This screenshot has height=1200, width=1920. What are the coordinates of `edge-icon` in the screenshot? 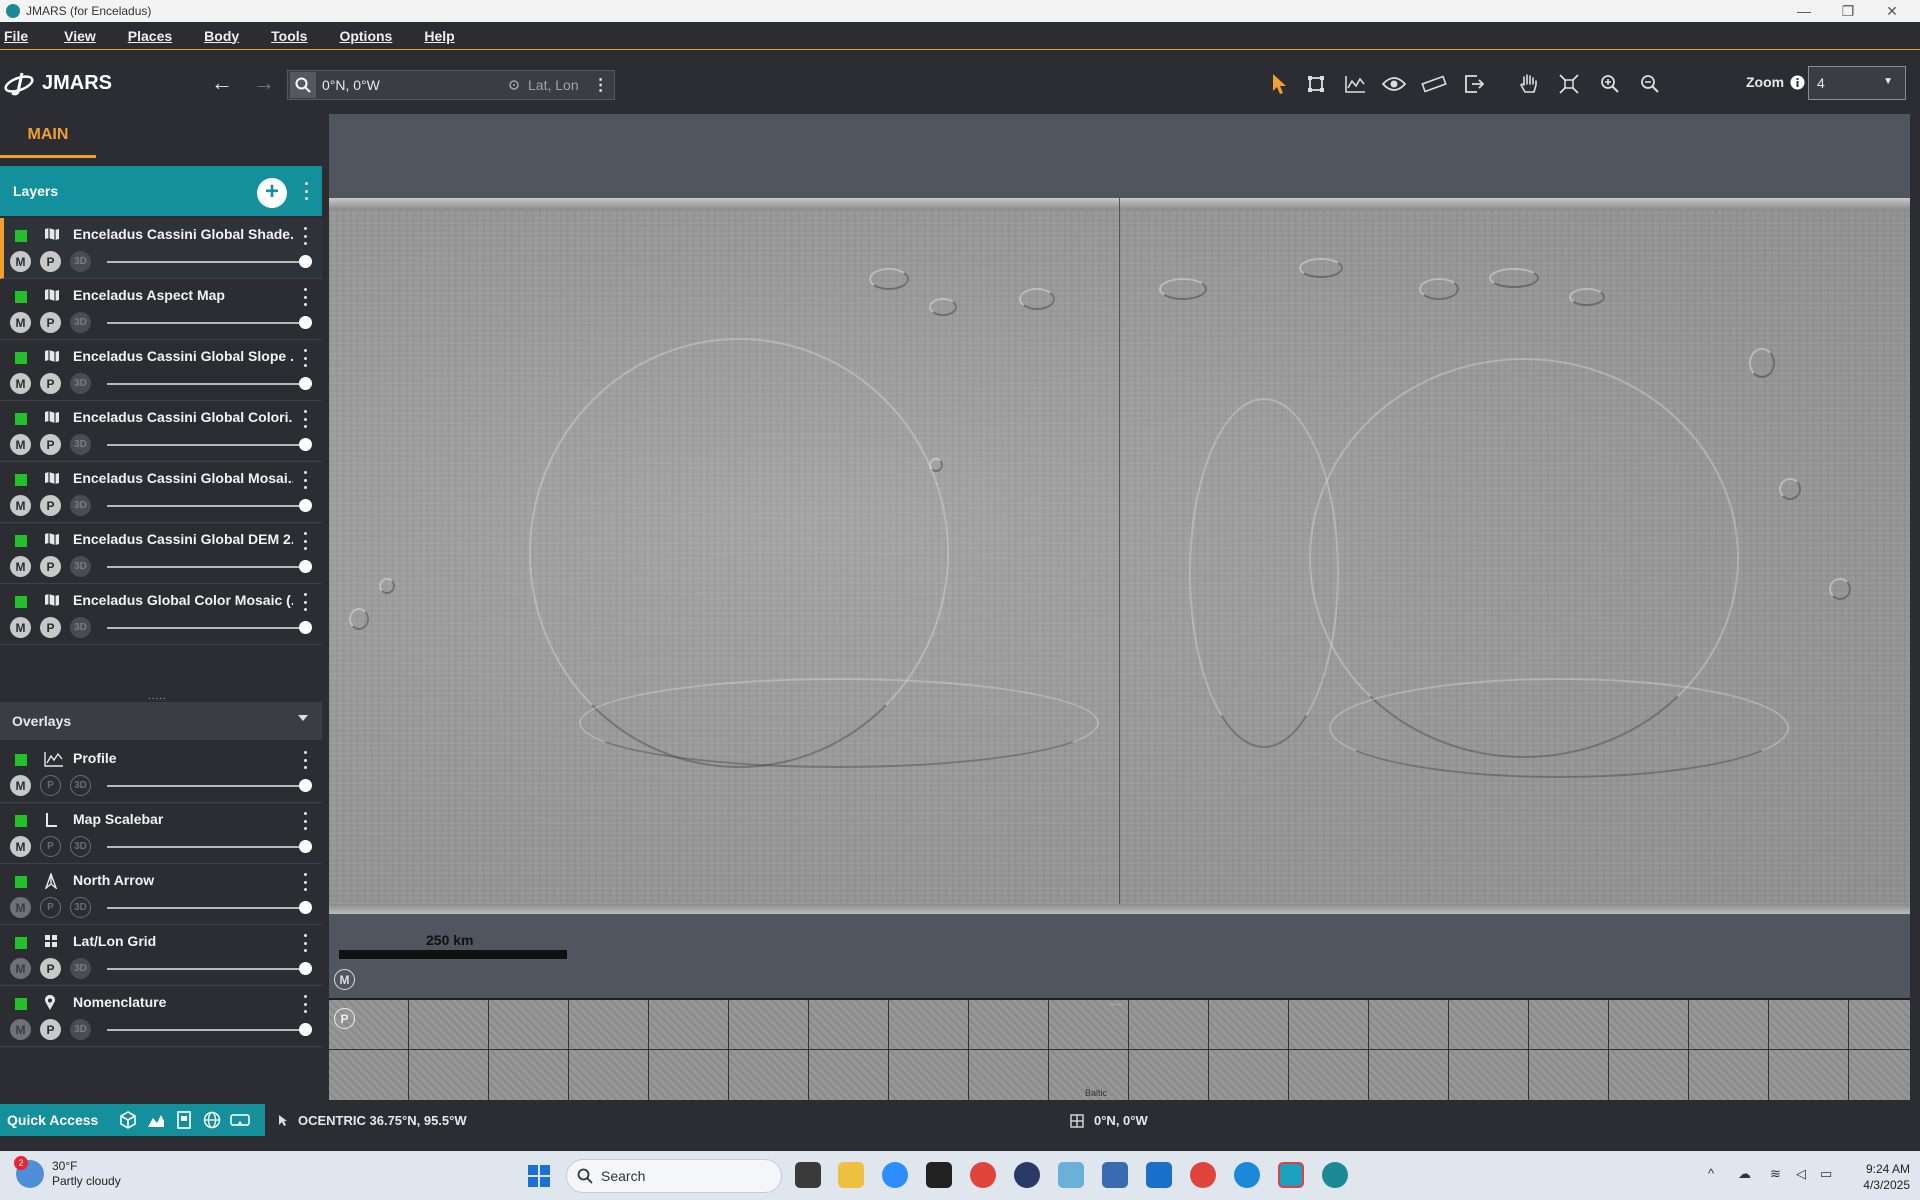 It's located at (1247, 1175).